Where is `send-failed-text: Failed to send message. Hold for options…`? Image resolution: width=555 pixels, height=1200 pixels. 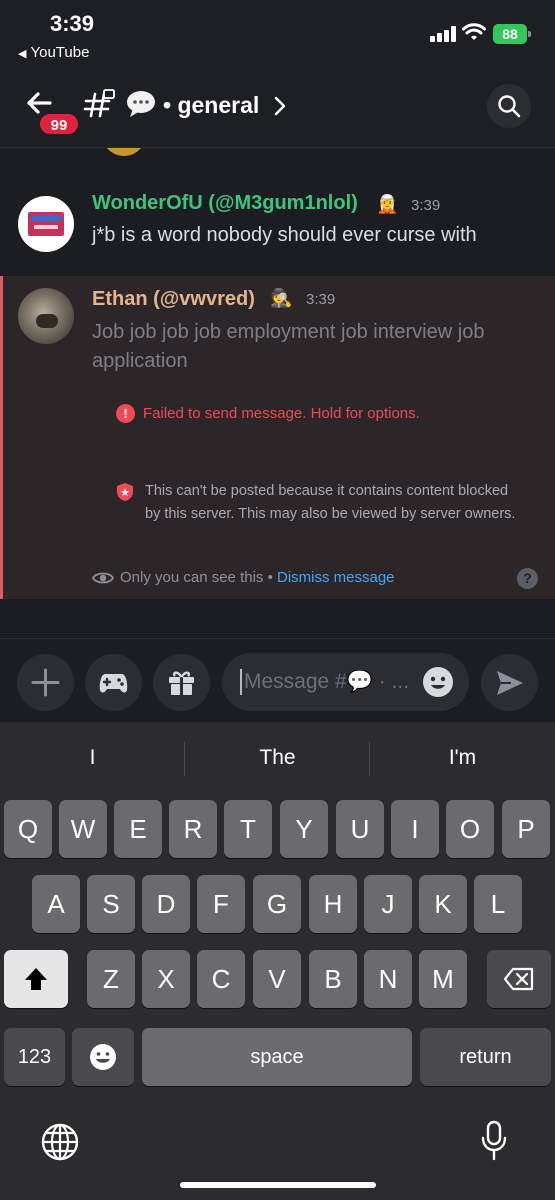
send-failed-text: Failed to send message. Hold for options… is located at coordinates (281, 413).